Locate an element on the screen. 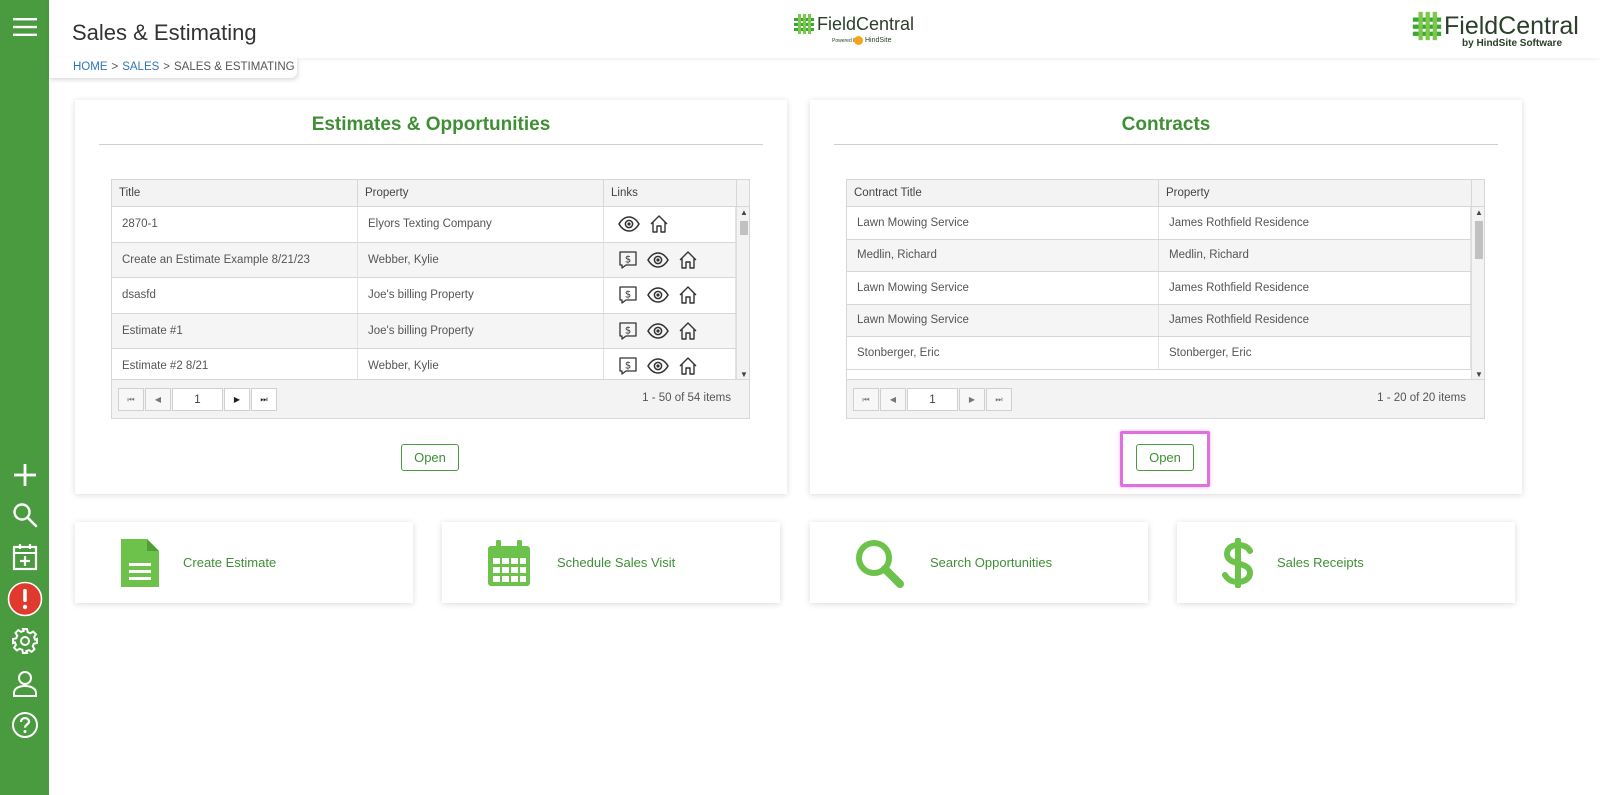  table-row: dsasfd Joe's billing Property $ is located at coordinates (424, 296).